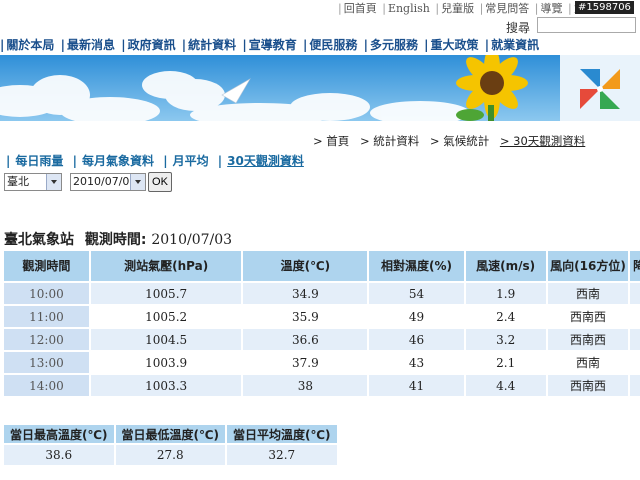 The width and height of the screenshot is (640, 480). I want to click on station-title: 臺北氣象站 觀測時間: 2010/07/03, so click(118, 239).